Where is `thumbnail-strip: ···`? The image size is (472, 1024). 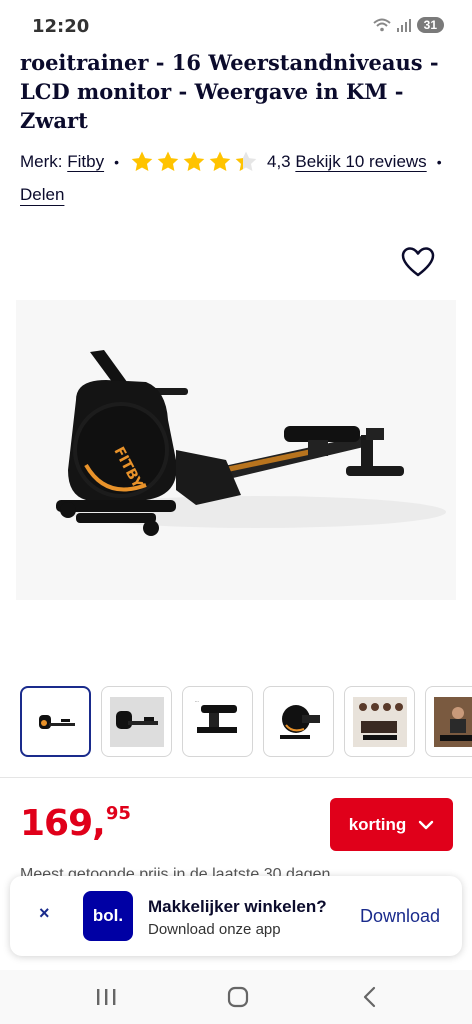 thumbnail-strip: ··· is located at coordinates (246, 721).